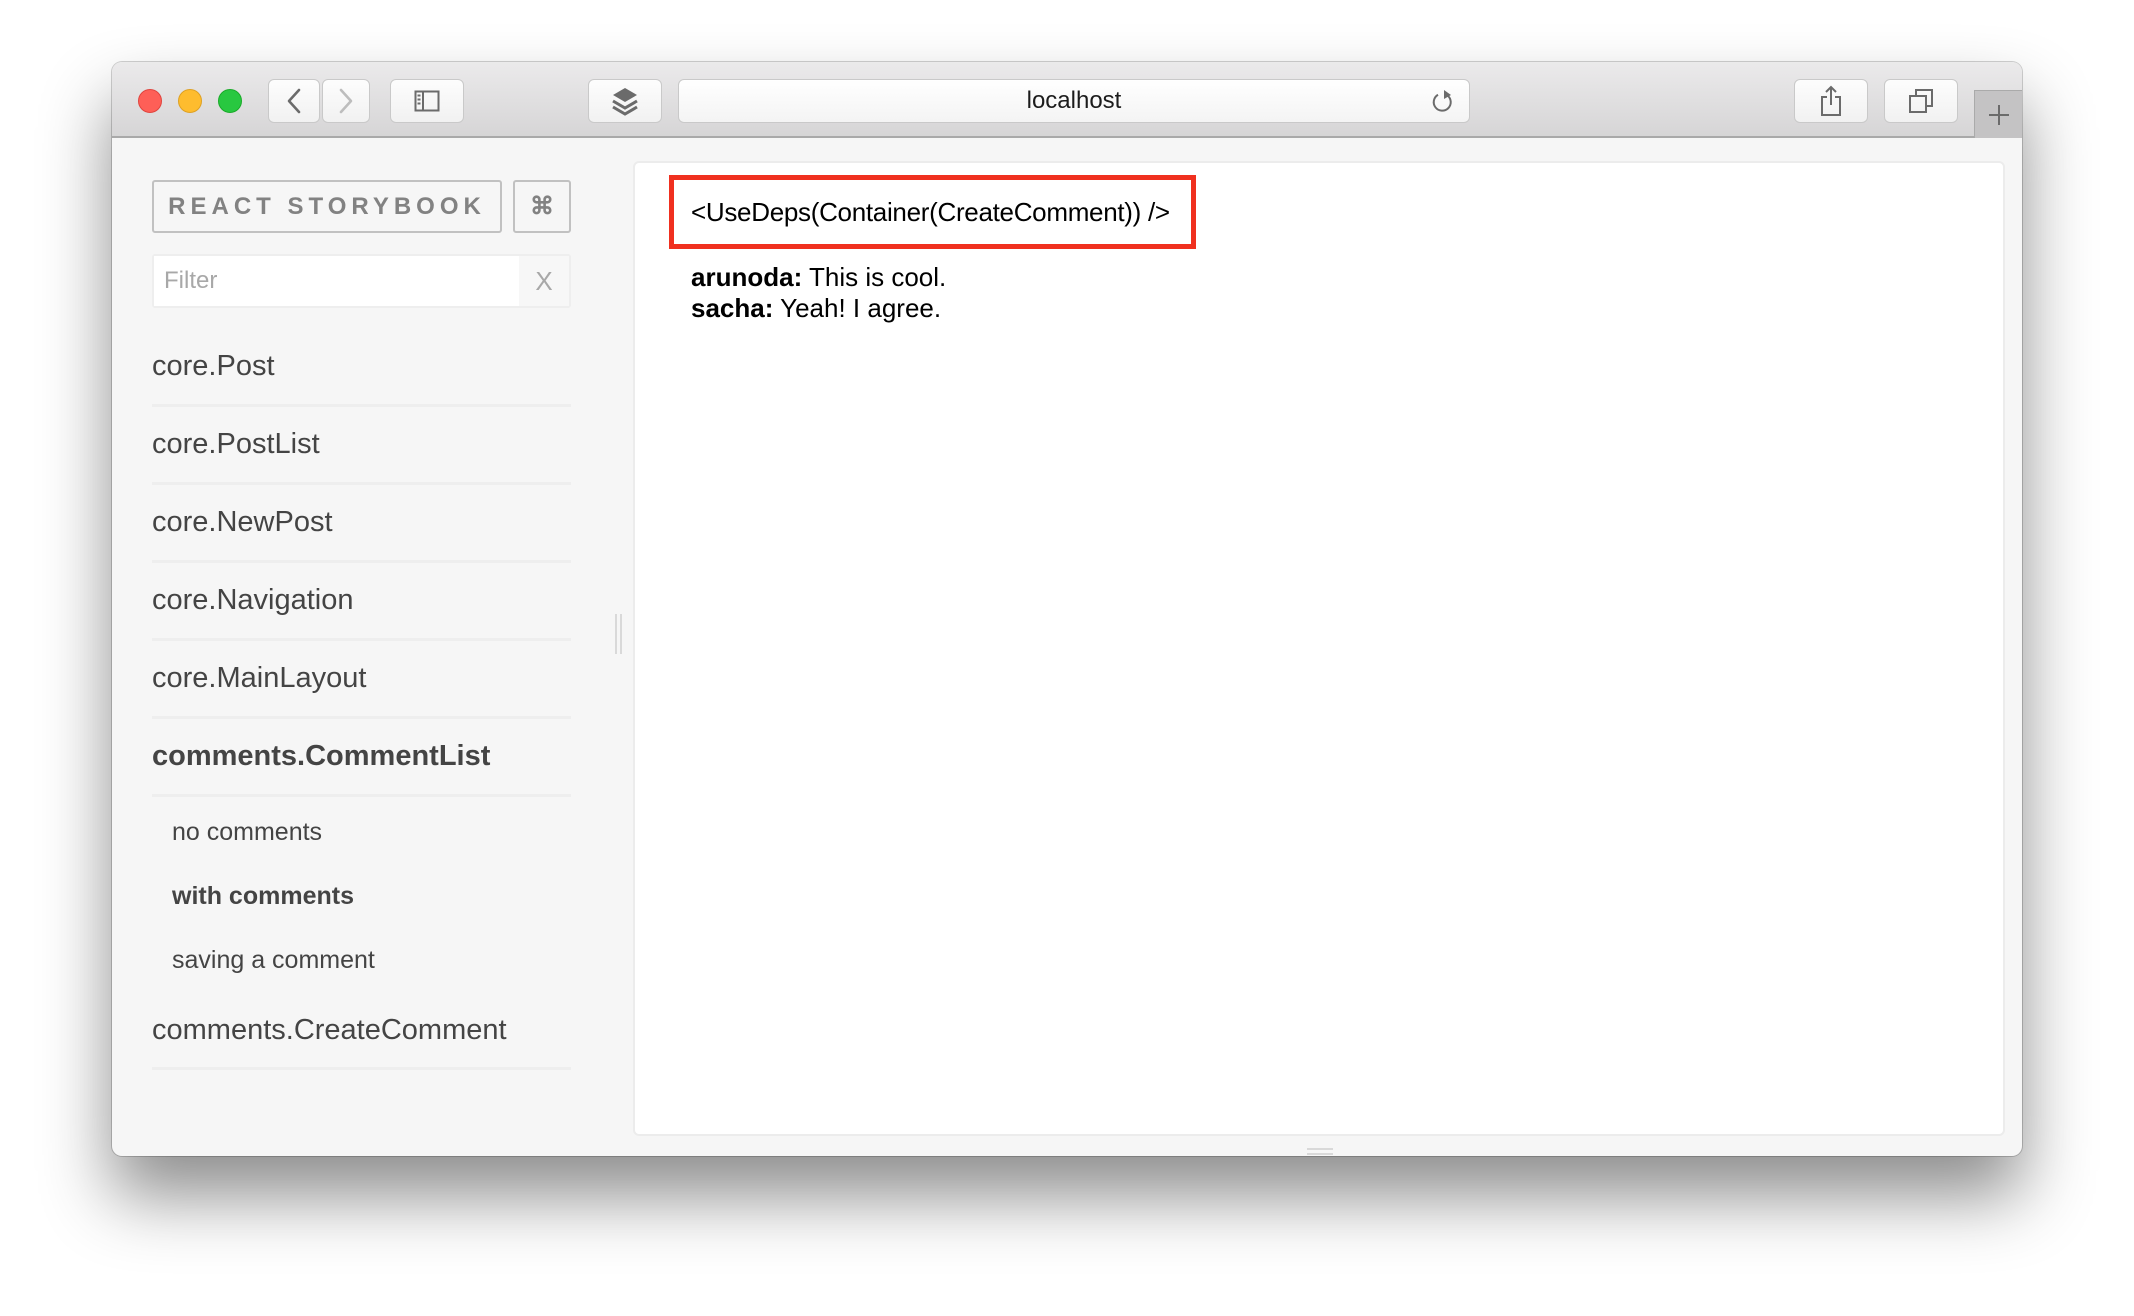 This screenshot has width=2134, height=1316. What do you see at coordinates (747, 277) in the screenshot?
I see `comment-author: arunoda:` at bounding box center [747, 277].